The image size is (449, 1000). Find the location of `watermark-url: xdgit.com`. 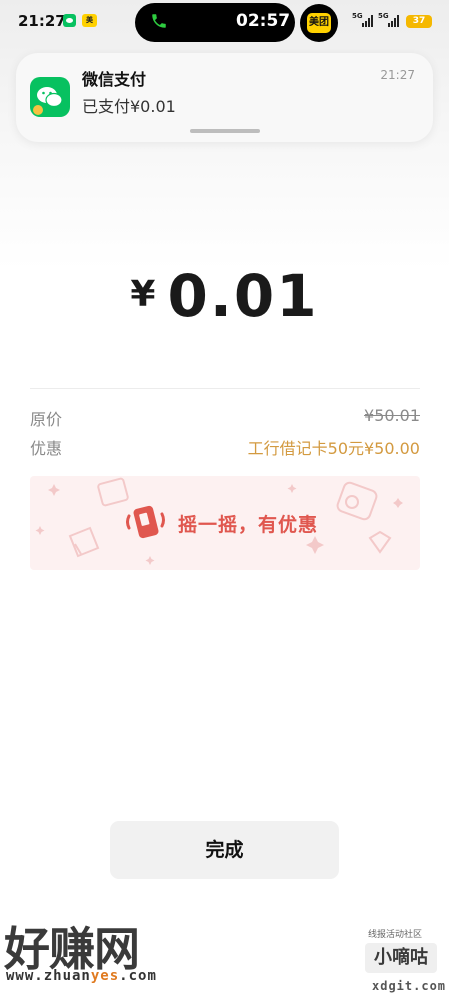

watermark-url: xdgit.com is located at coordinates (409, 986).